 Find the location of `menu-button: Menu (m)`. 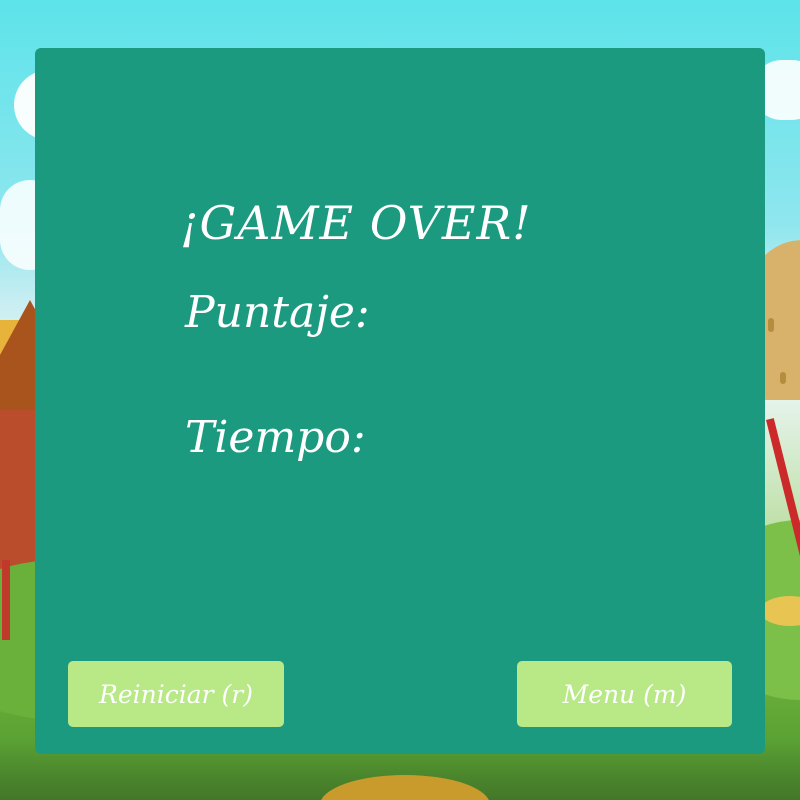

menu-button: Menu (m) is located at coordinates (624, 694).